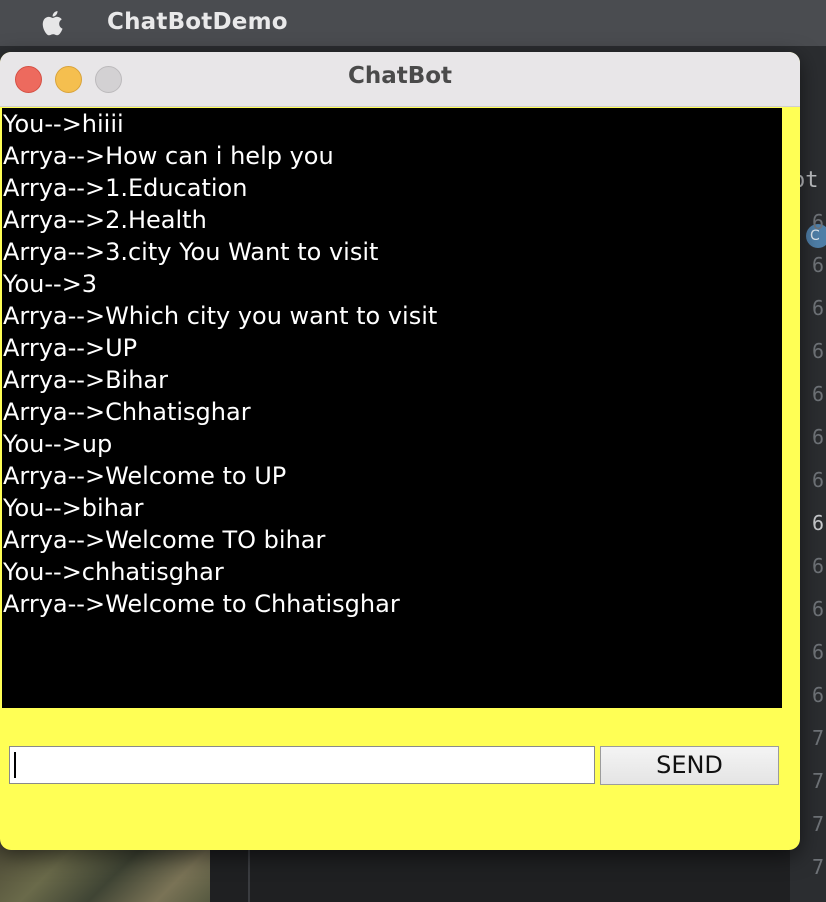 This screenshot has height=902, width=826. What do you see at coordinates (58, 444) in the screenshot?
I see `chat-message: You-->up` at bounding box center [58, 444].